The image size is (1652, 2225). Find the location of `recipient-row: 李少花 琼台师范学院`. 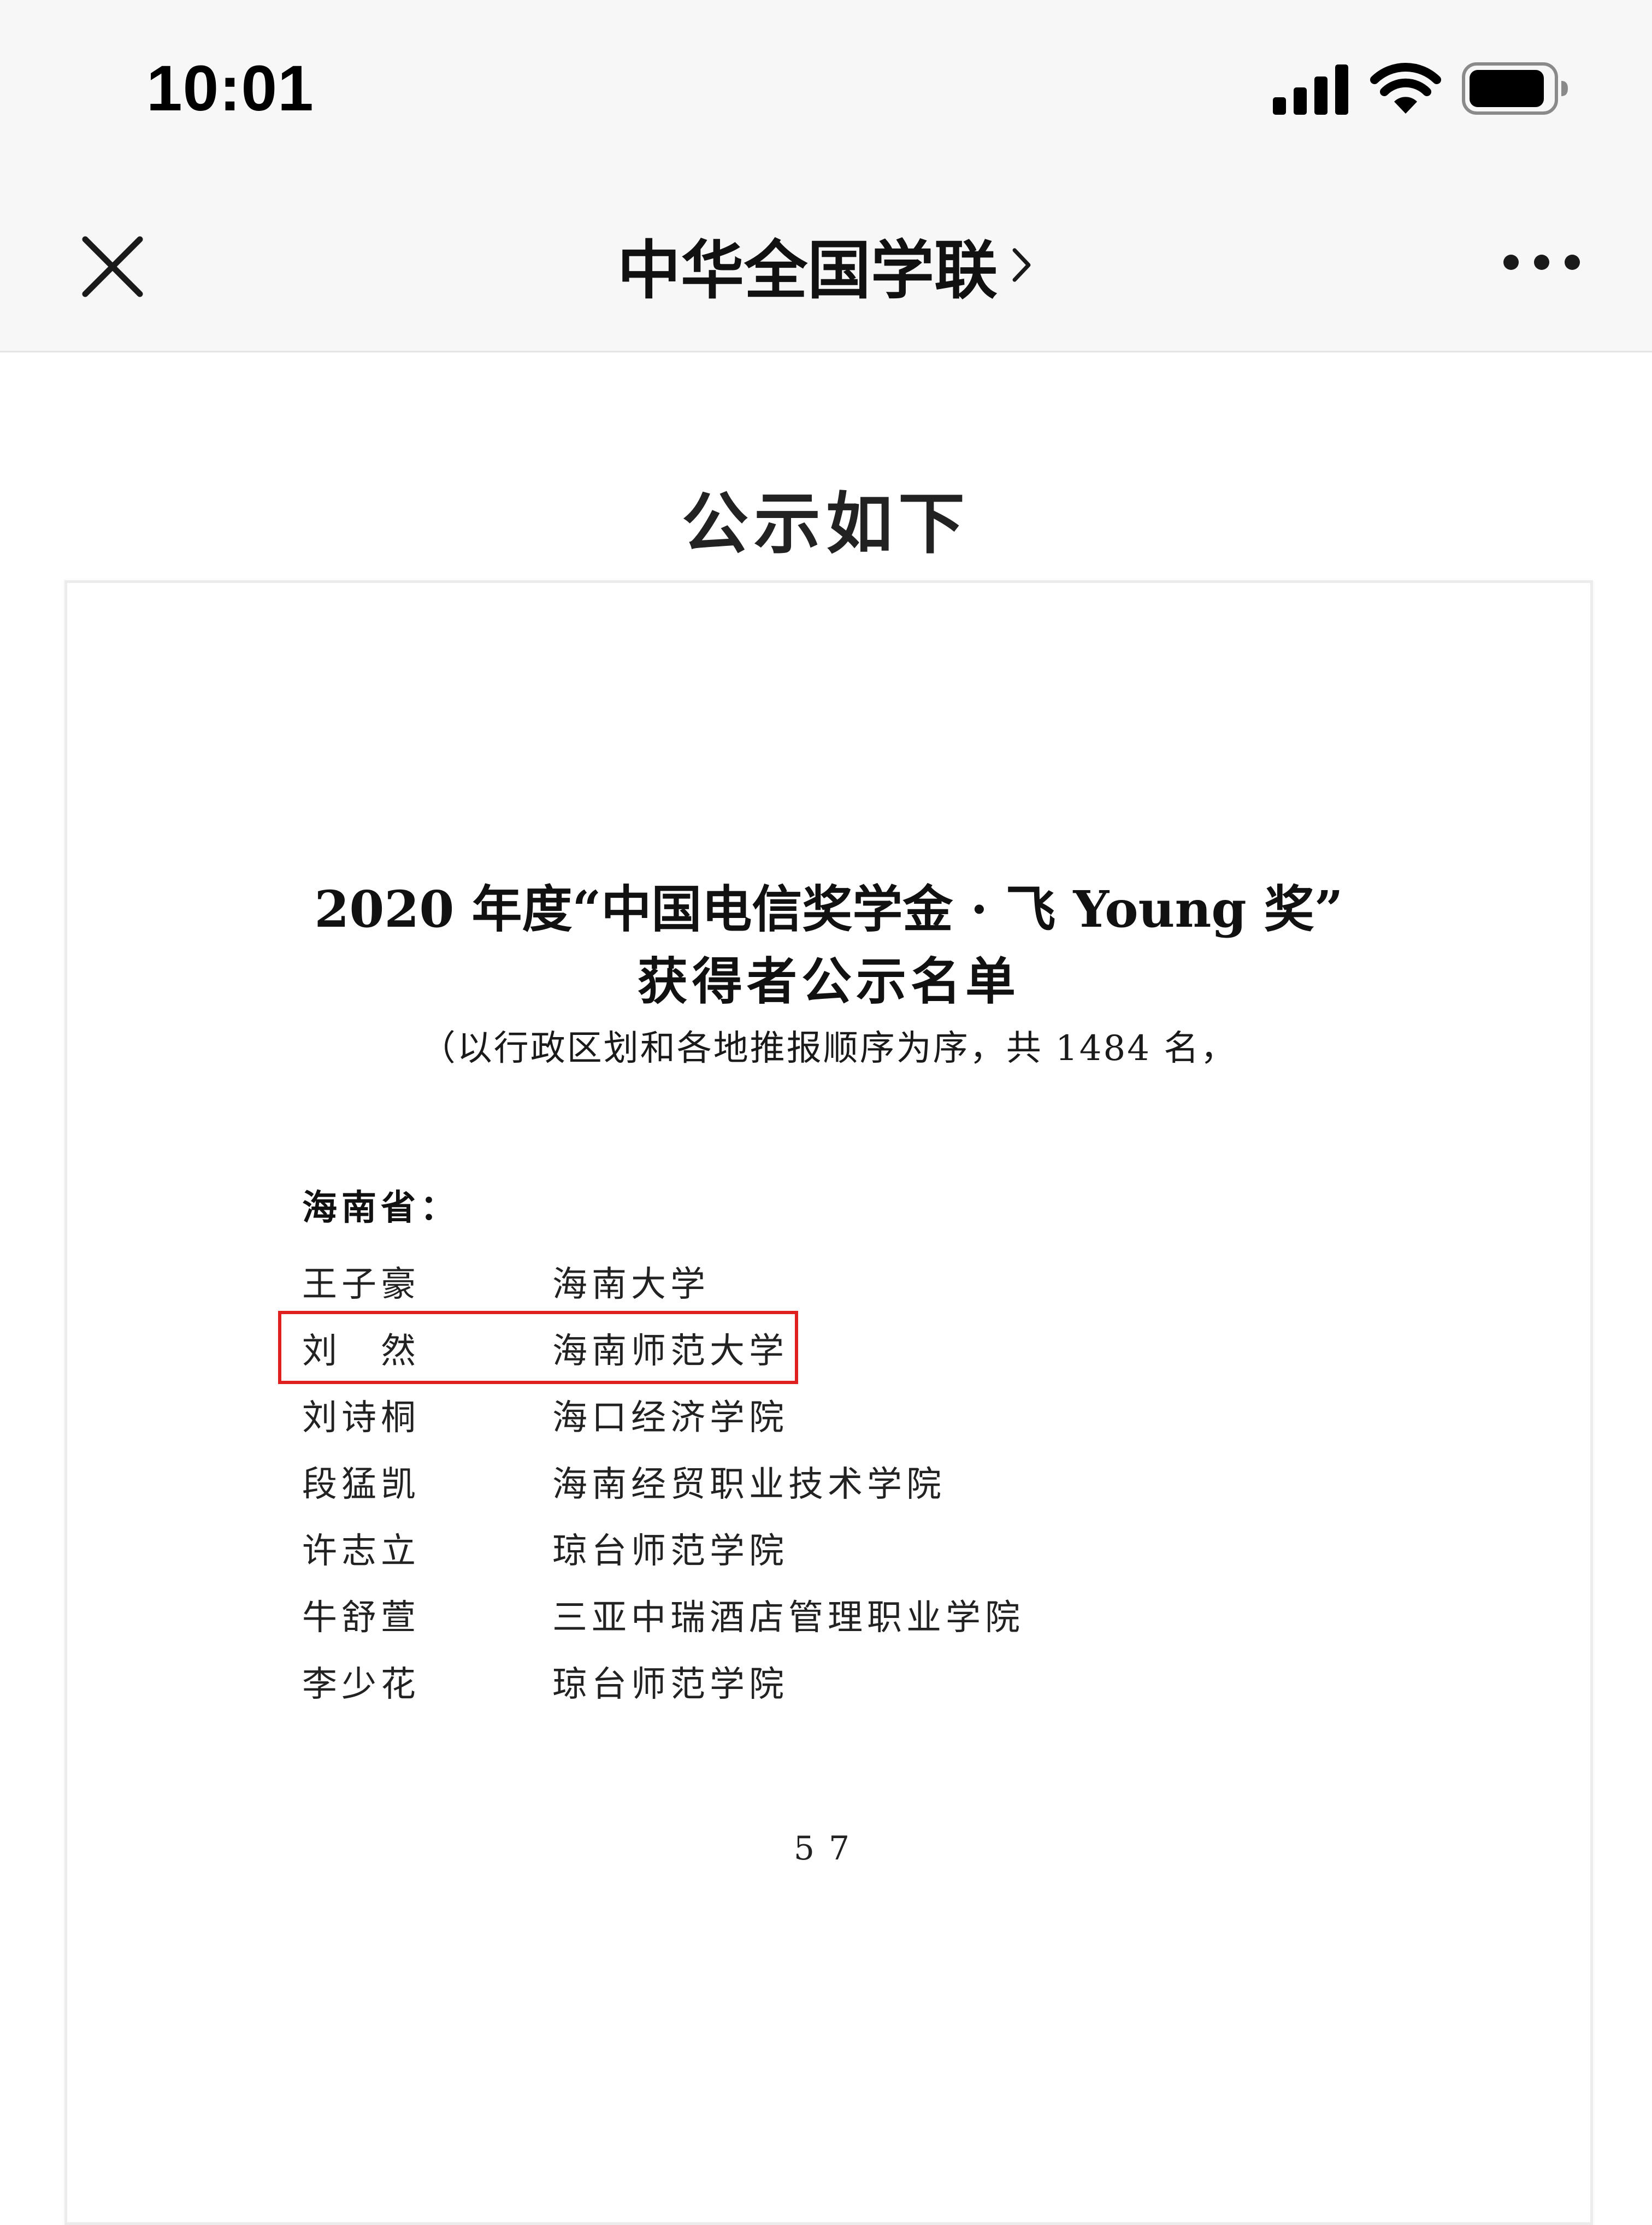

recipient-row: 李少花 琼台师范学院 is located at coordinates (793, 1684).